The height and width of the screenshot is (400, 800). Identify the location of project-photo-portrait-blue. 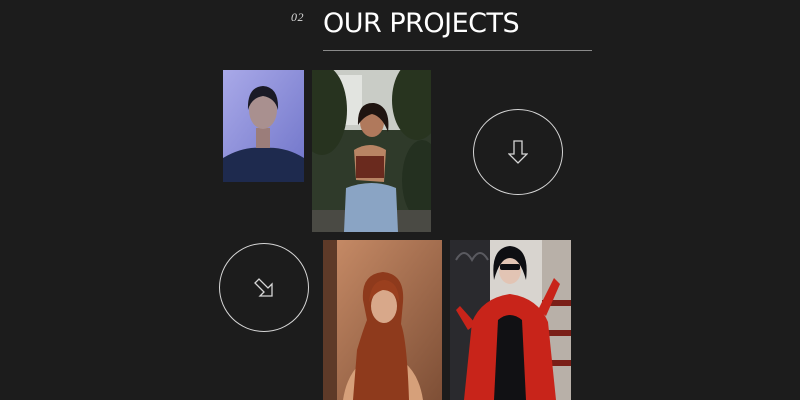
(263, 126).